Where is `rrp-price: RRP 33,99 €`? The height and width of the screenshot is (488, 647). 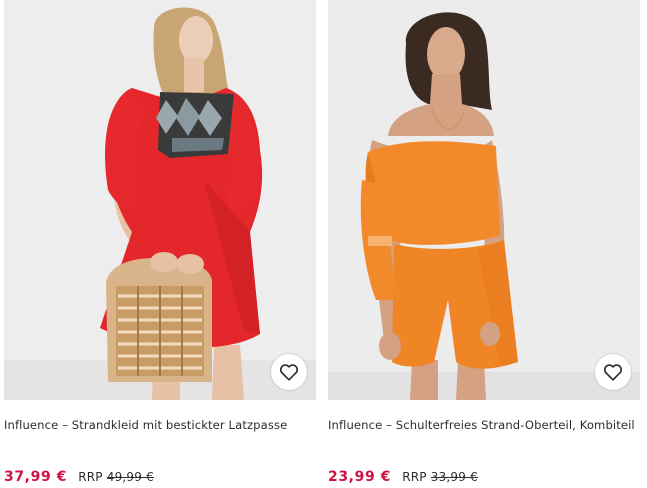 rrp-price: RRP 33,99 € is located at coordinates (440, 477).